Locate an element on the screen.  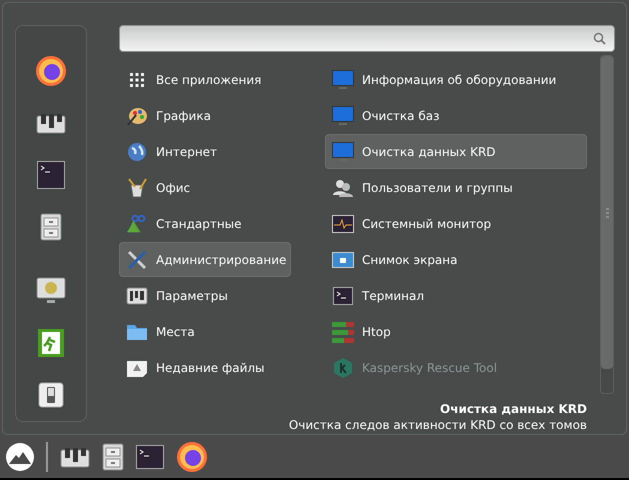
document-warning-icon is located at coordinates (137, 367).